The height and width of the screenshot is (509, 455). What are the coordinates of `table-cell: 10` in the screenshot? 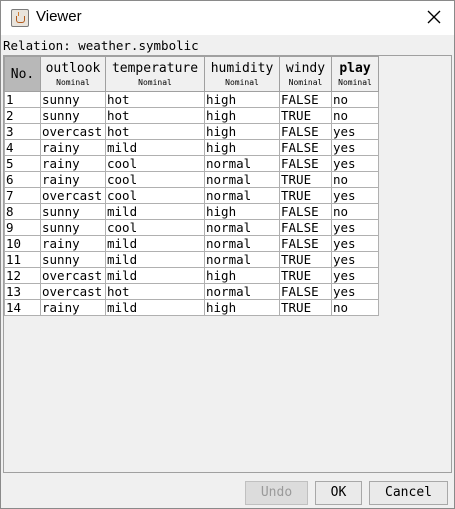 It's located at (22, 243).